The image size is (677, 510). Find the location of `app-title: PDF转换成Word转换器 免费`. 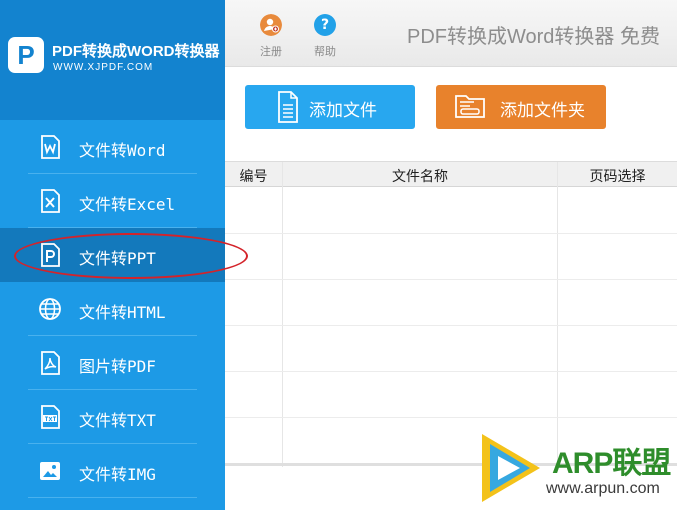

app-title: PDF转换成Word转换器 免费 is located at coordinates (533, 37).